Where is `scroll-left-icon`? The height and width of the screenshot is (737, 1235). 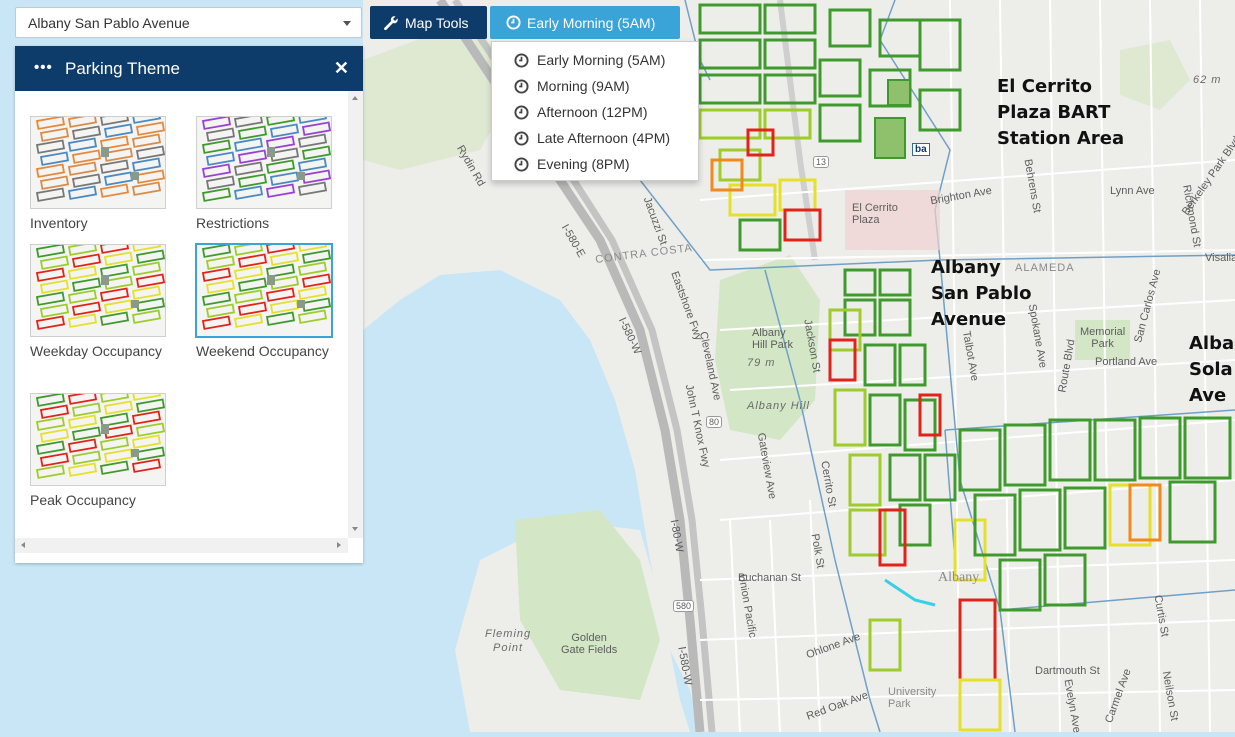
scroll-left-icon is located at coordinates (23, 545).